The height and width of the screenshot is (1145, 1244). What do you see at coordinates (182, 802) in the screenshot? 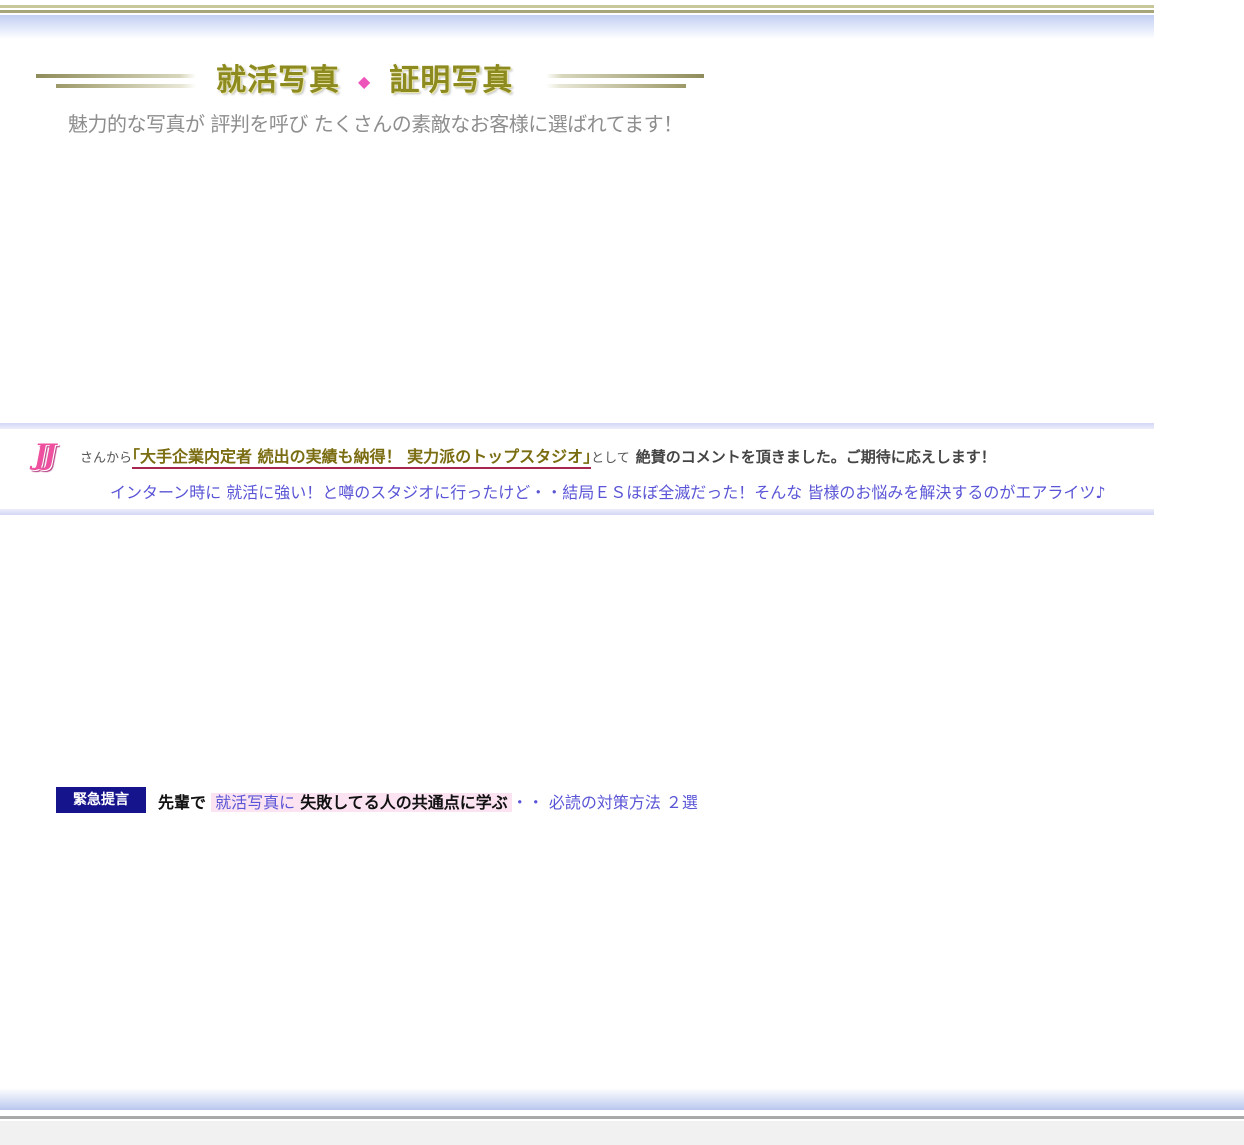
I see `urgent-lead: 先輩で` at bounding box center [182, 802].